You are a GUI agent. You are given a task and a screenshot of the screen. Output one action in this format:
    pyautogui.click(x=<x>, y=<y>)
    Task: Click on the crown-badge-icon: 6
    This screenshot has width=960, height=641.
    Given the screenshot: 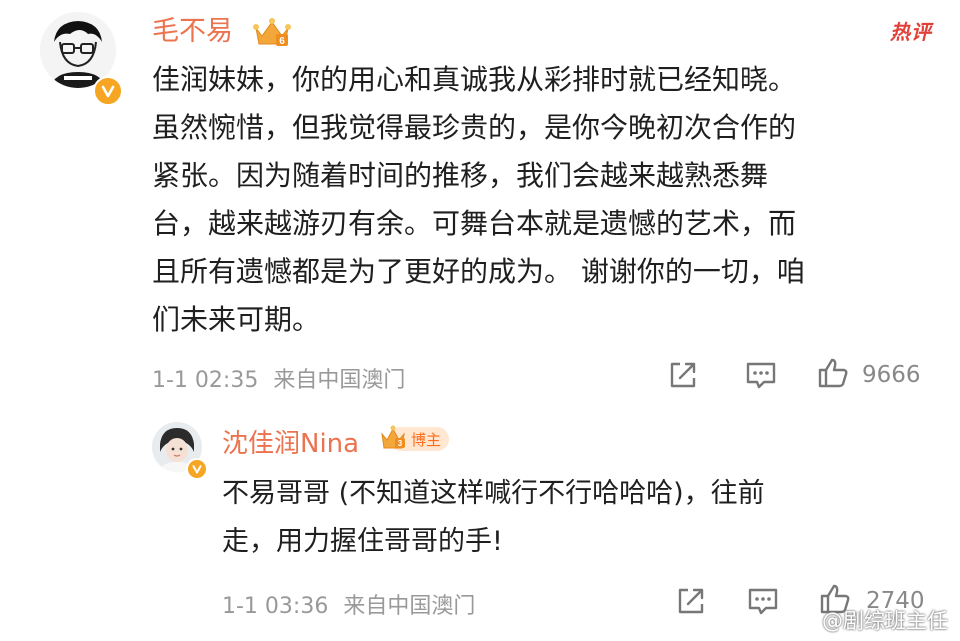 What is the action you would take?
    pyautogui.click(x=272, y=34)
    